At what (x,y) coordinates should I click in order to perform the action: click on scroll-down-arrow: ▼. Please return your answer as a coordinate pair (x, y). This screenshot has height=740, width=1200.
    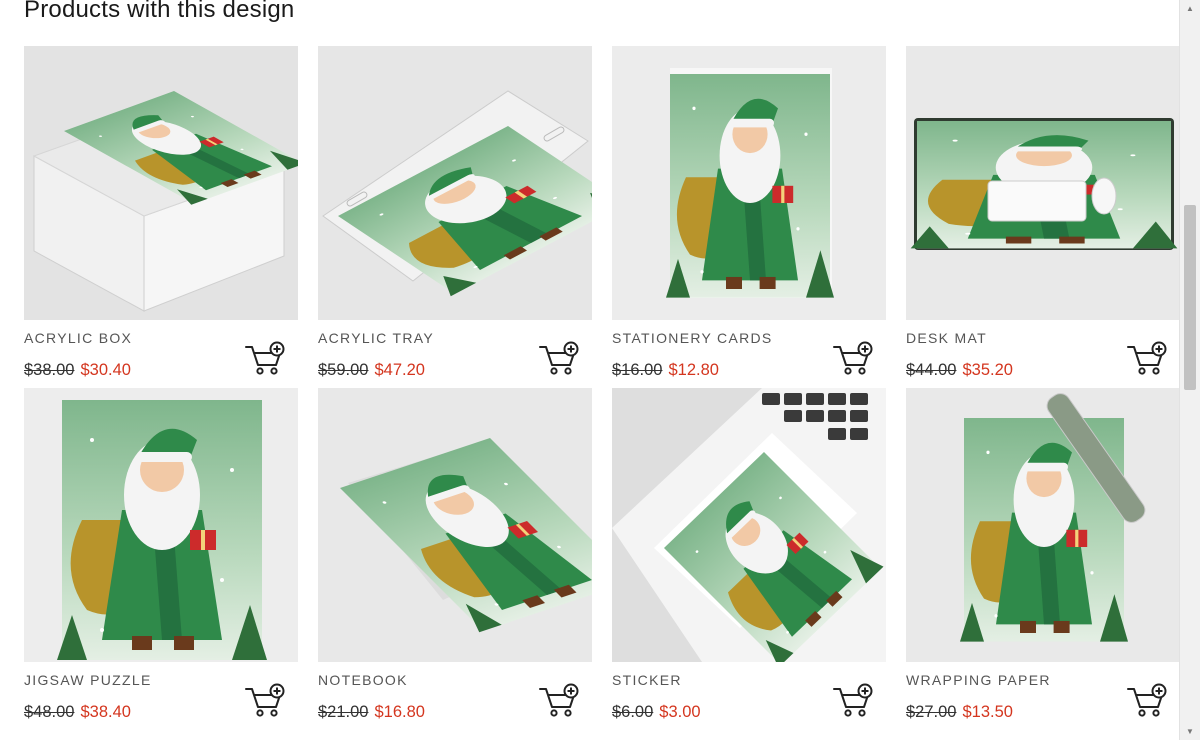
    Looking at the image, I should click on (1190, 731).